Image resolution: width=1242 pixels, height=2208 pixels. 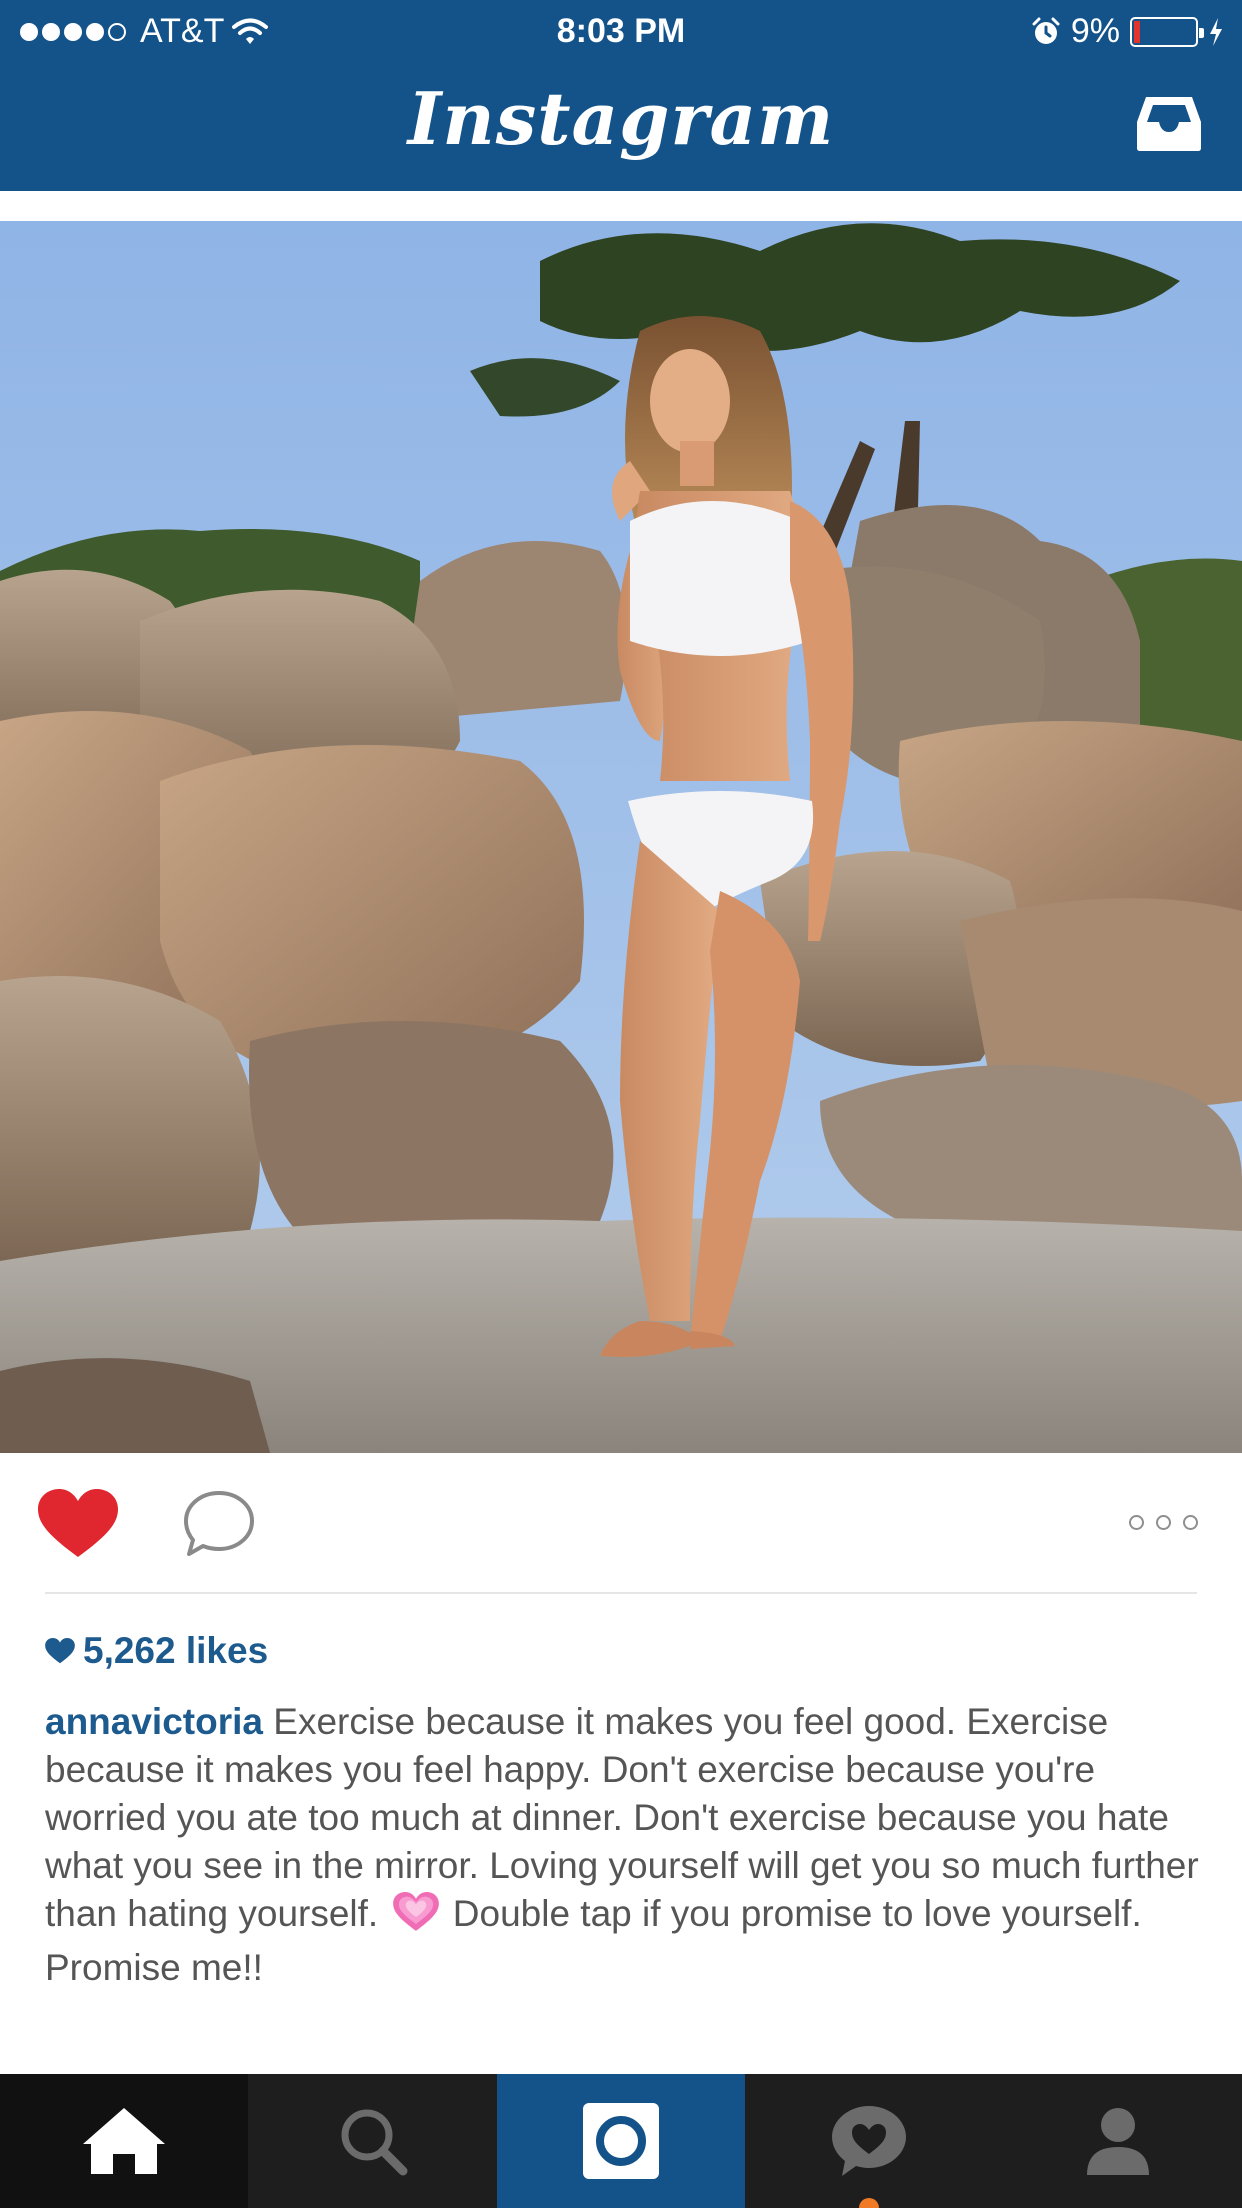 I want to click on tab-search, so click(x=372, y=2141).